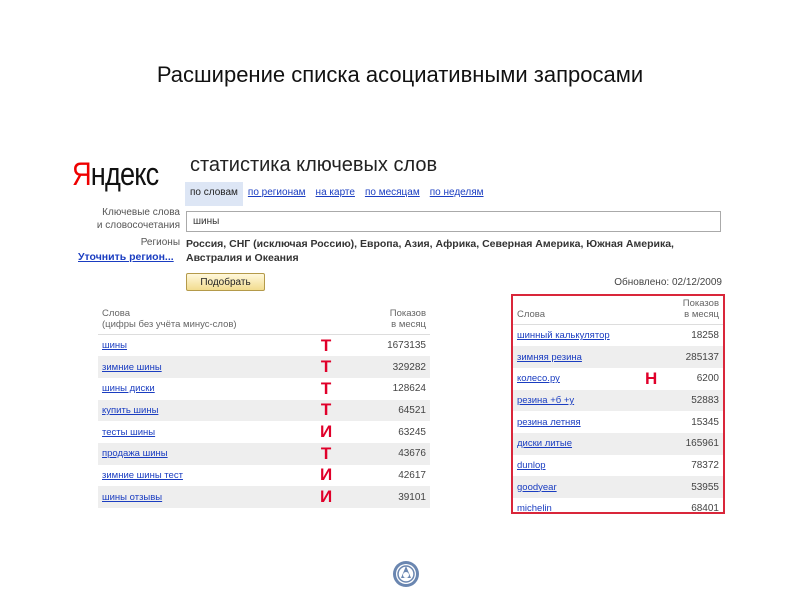  I want to click on table-row: зимняя резина 285137, so click(618, 357).